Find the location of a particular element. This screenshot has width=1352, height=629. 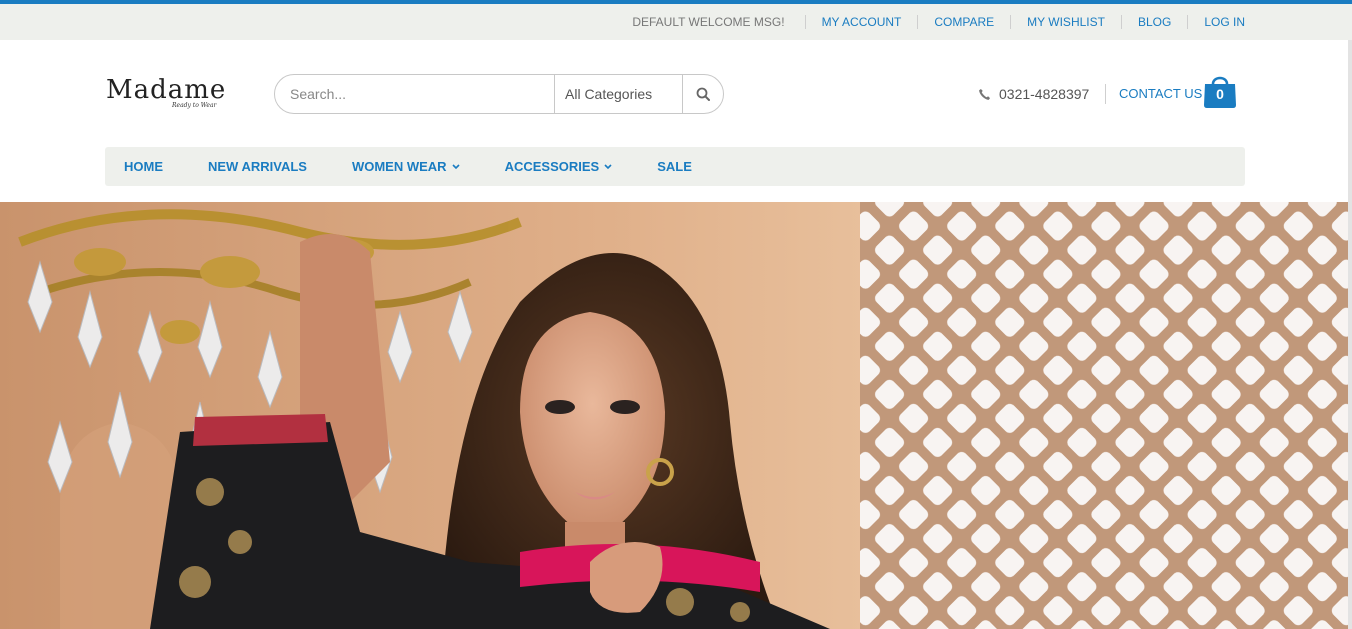

header-divider is located at coordinates (1105, 94).